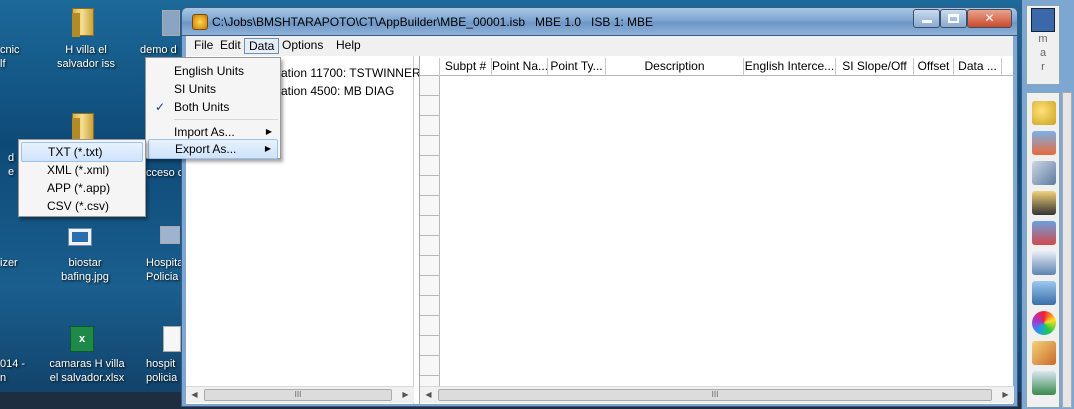 The height and width of the screenshot is (409, 1074). Describe the element at coordinates (82, 339) in the screenshot. I see `excel-file-icon: x` at that location.